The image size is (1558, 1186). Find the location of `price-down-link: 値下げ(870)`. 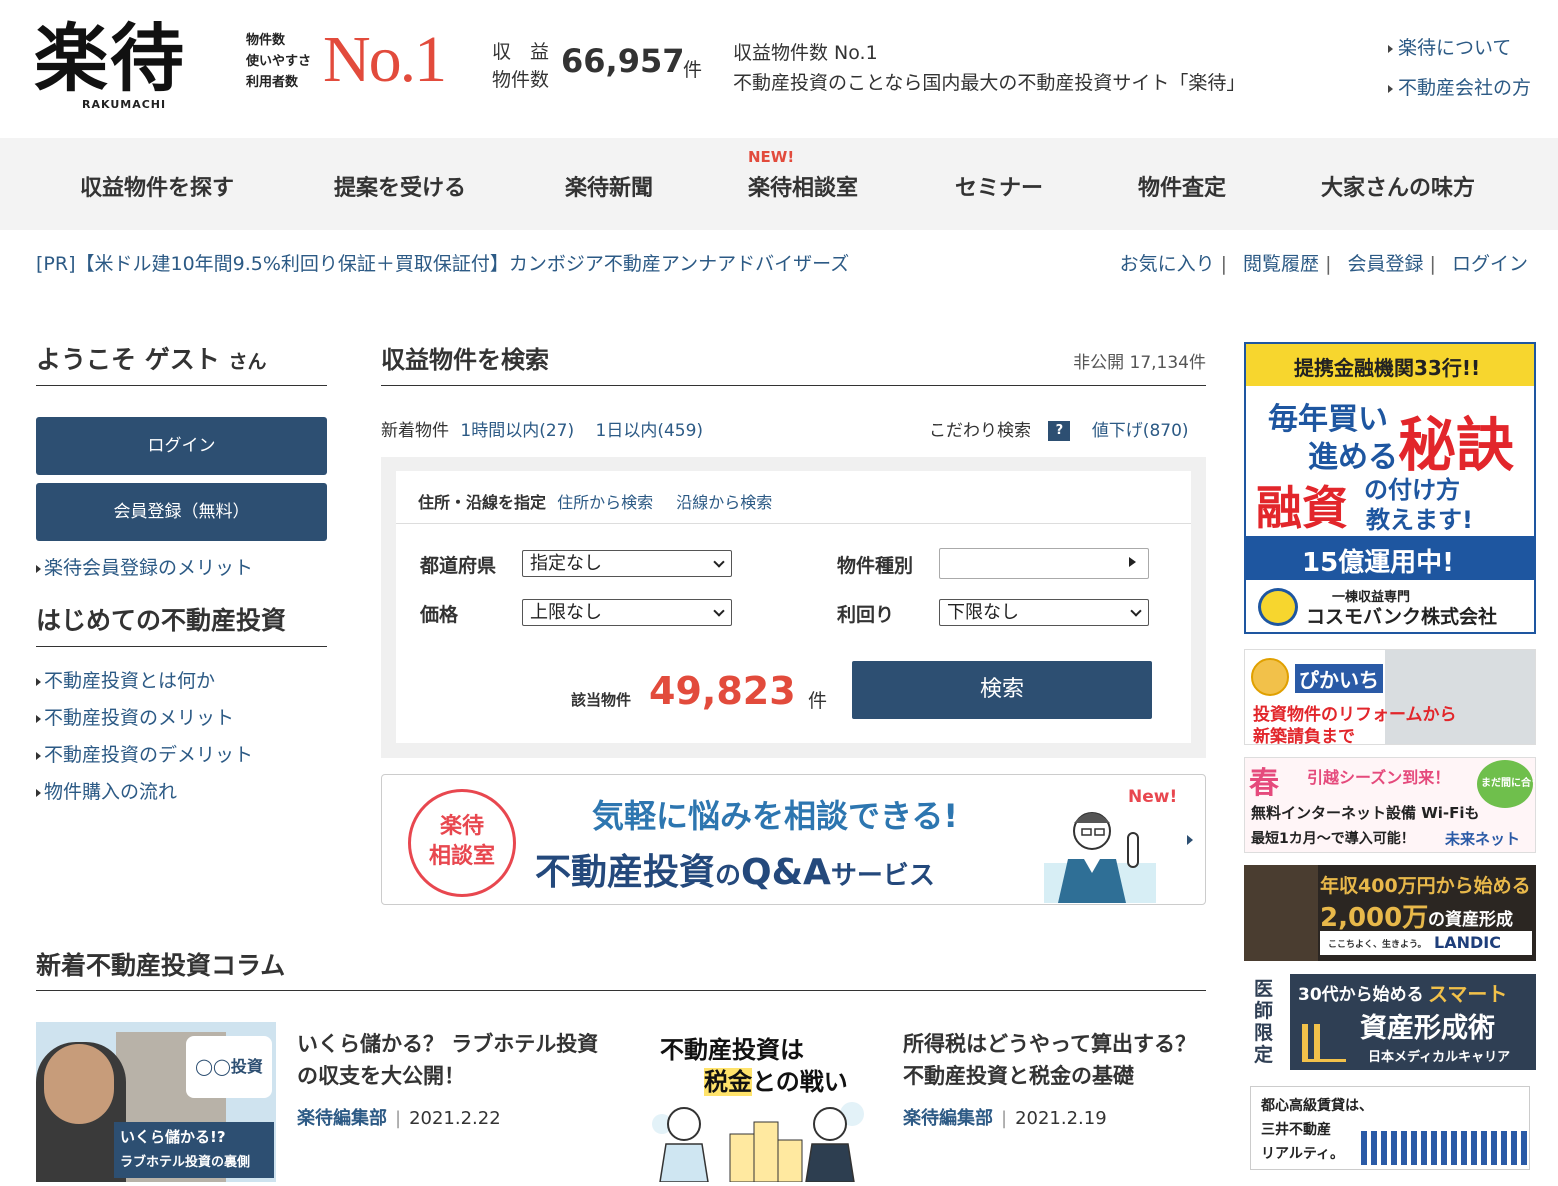

price-down-link: 値下げ(870) is located at coordinates (1140, 431).